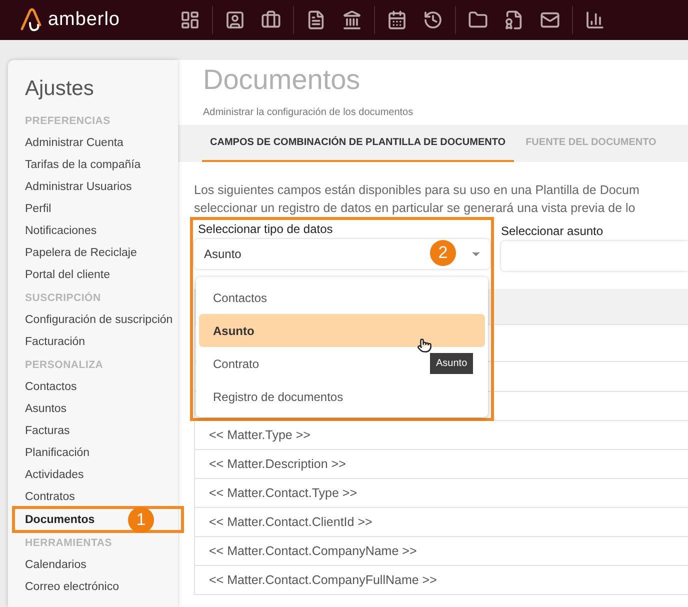 This screenshot has width=688, height=607. What do you see at coordinates (141, 520) in the screenshot?
I see `step-badge: 1` at bounding box center [141, 520].